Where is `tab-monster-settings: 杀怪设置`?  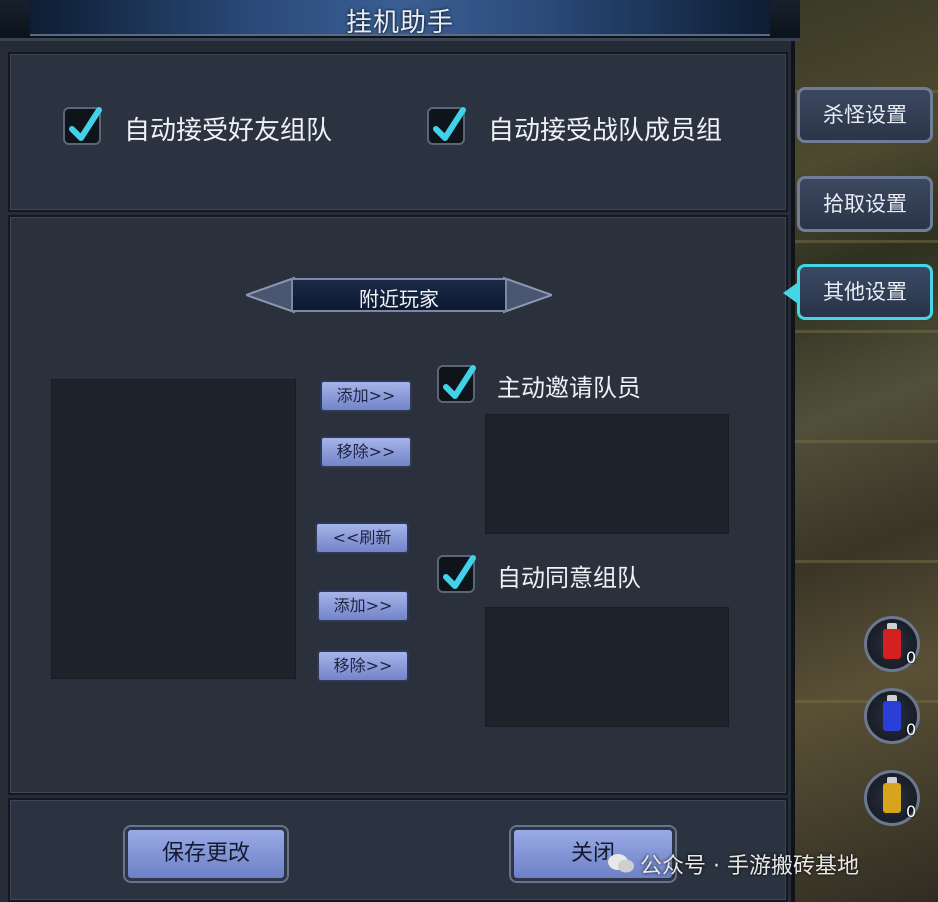
tab-monster-settings: 杀怪设置 is located at coordinates (865, 115).